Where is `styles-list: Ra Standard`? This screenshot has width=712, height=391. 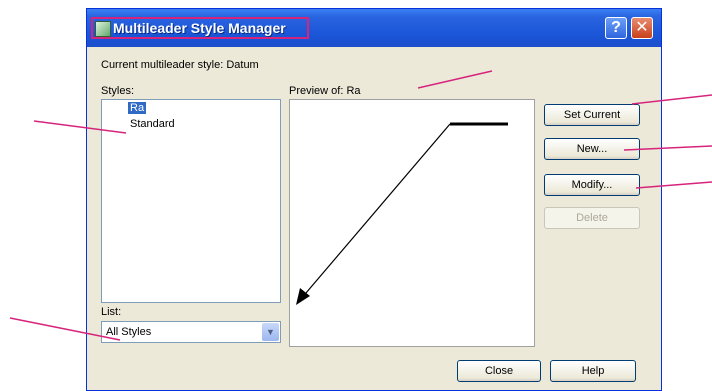 styles-list: Ra Standard is located at coordinates (191, 201).